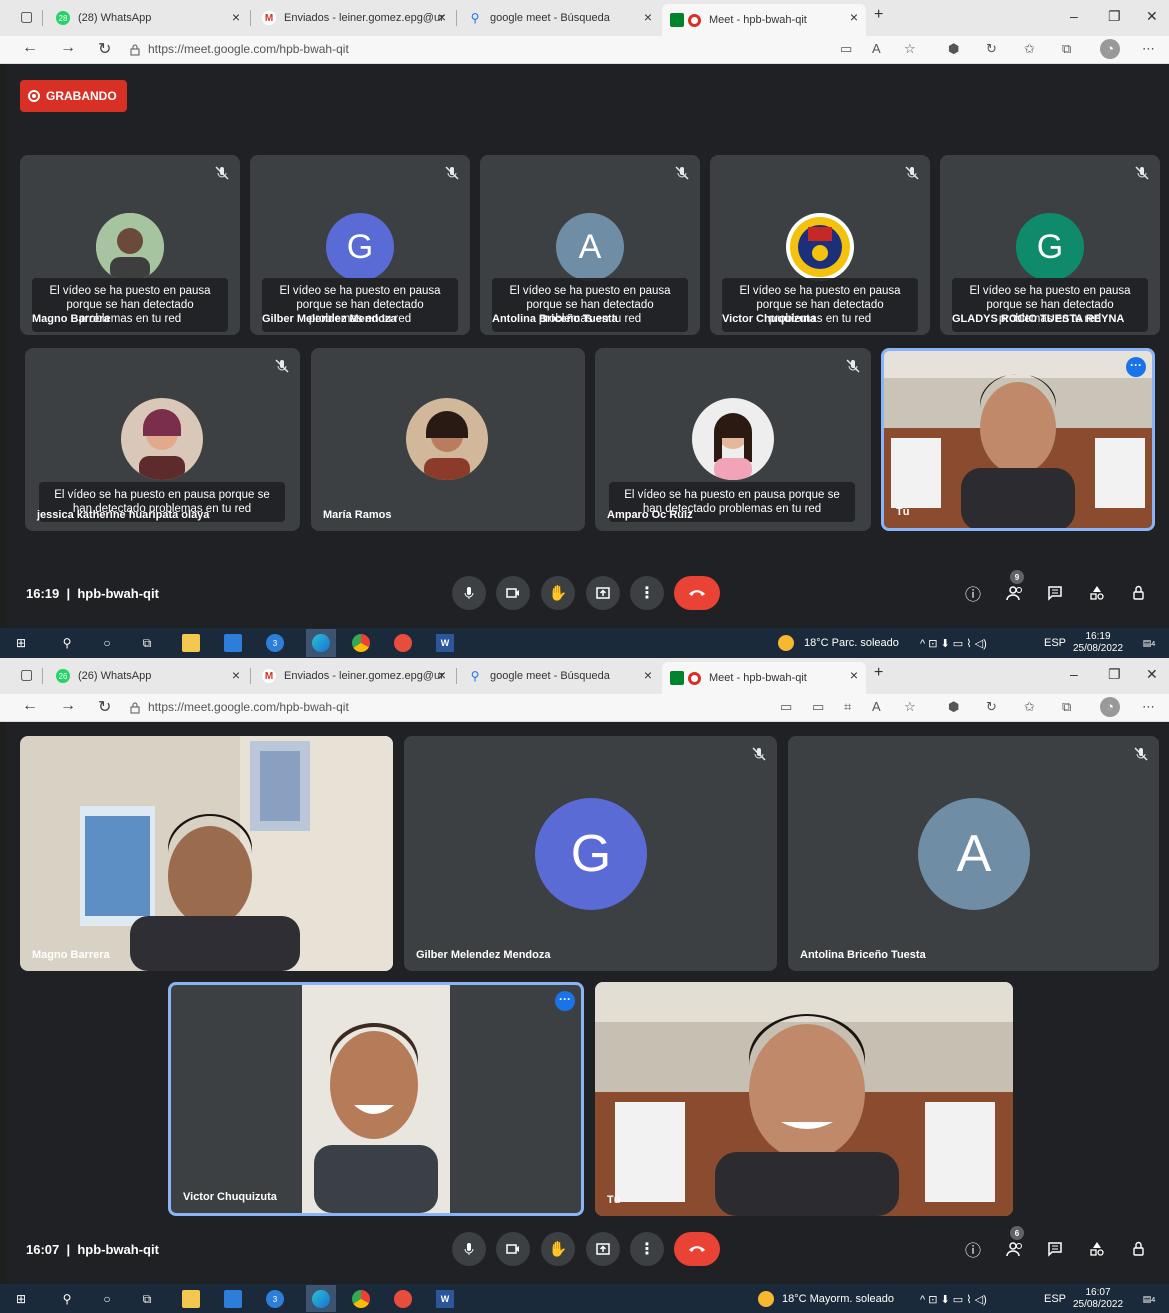  I want to click on favorites-icon: ✩, so click(1029, 49).